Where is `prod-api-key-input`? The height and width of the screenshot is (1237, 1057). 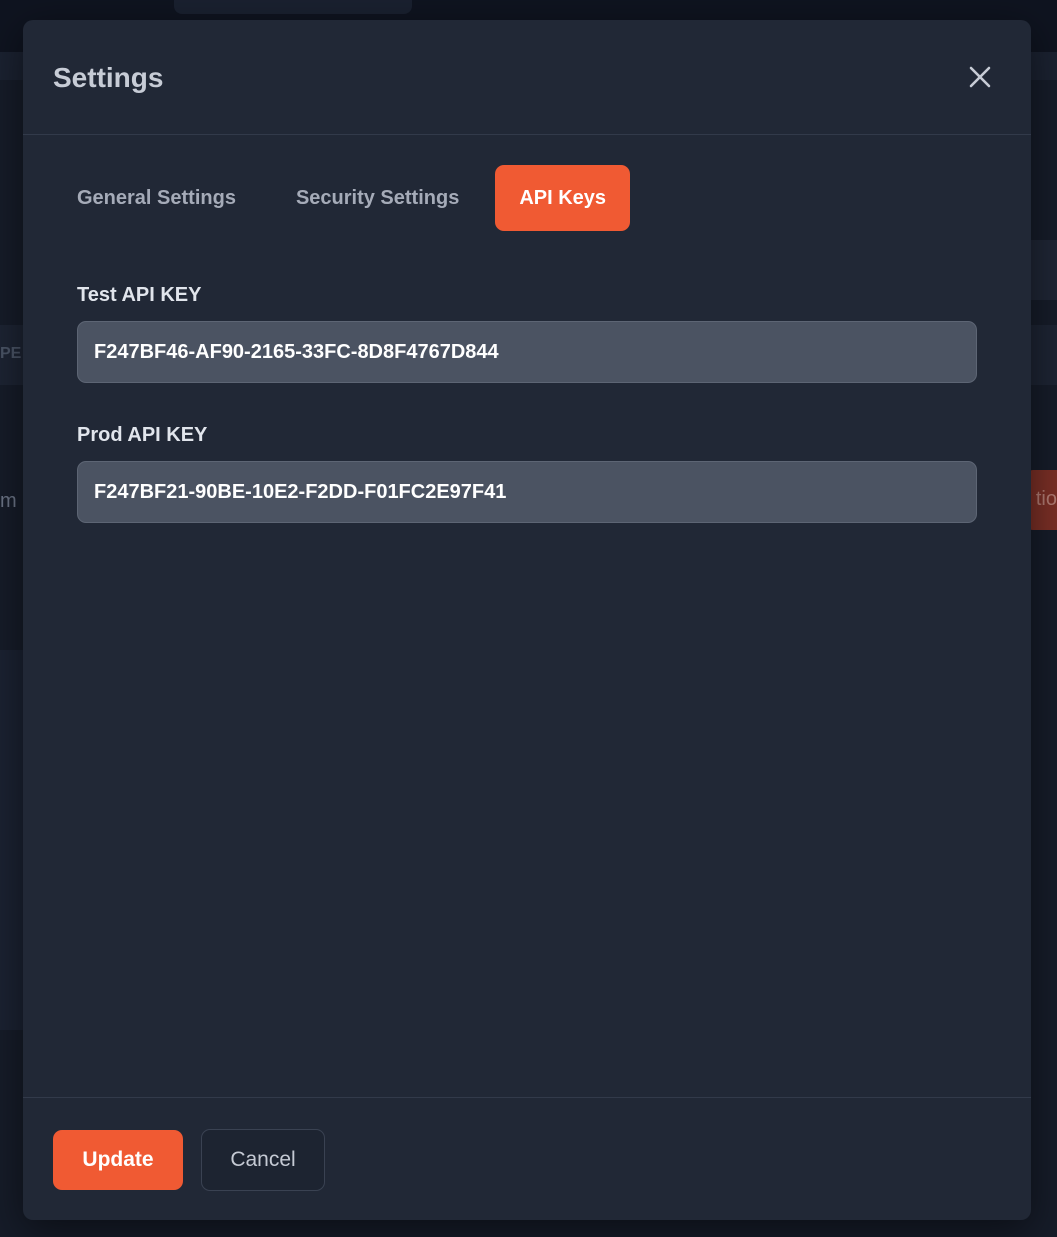 prod-api-key-input is located at coordinates (527, 492).